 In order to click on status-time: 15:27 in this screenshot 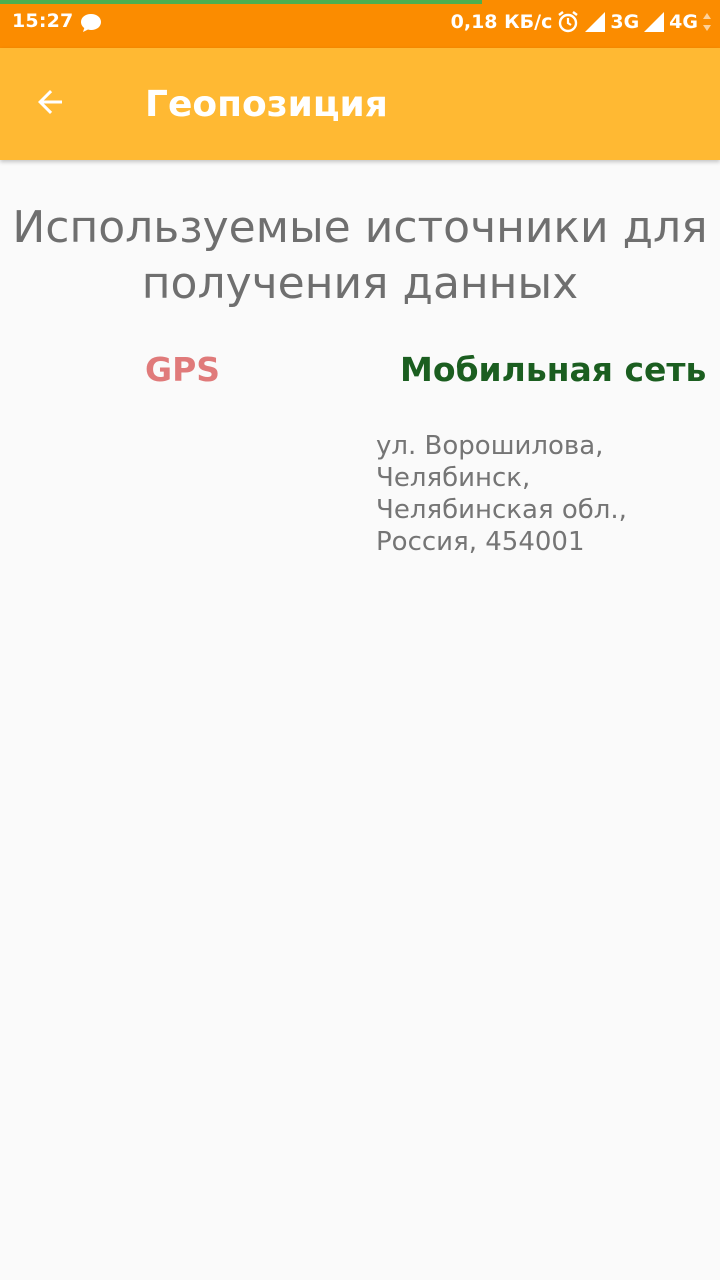, I will do `click(43, 21)`.